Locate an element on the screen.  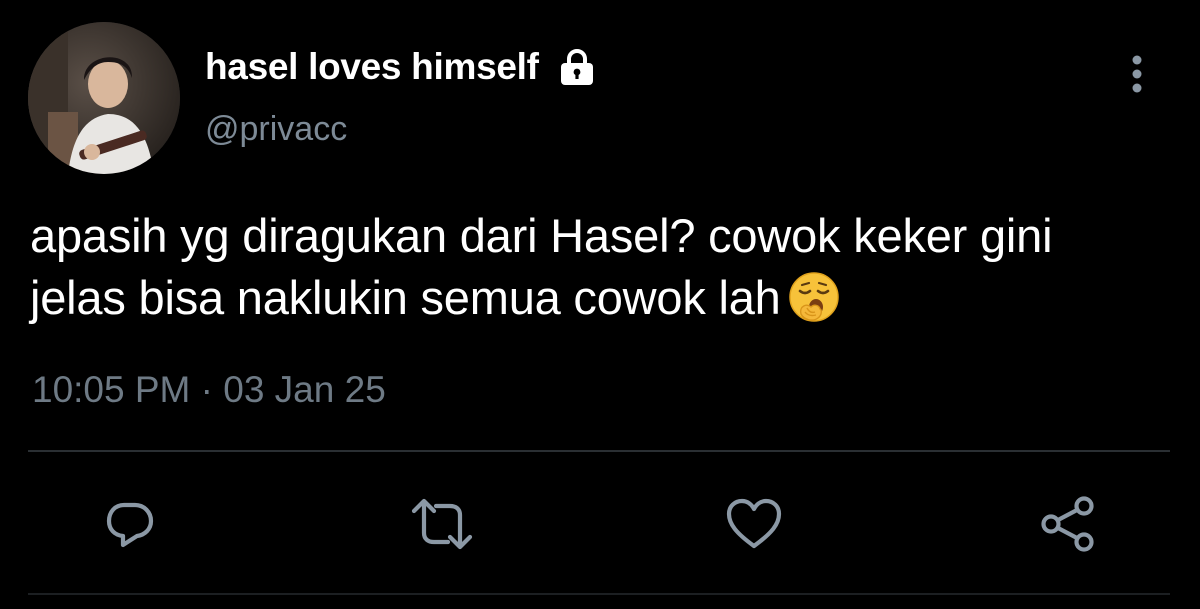
retweet-icon is located at coordinates (442, 524).